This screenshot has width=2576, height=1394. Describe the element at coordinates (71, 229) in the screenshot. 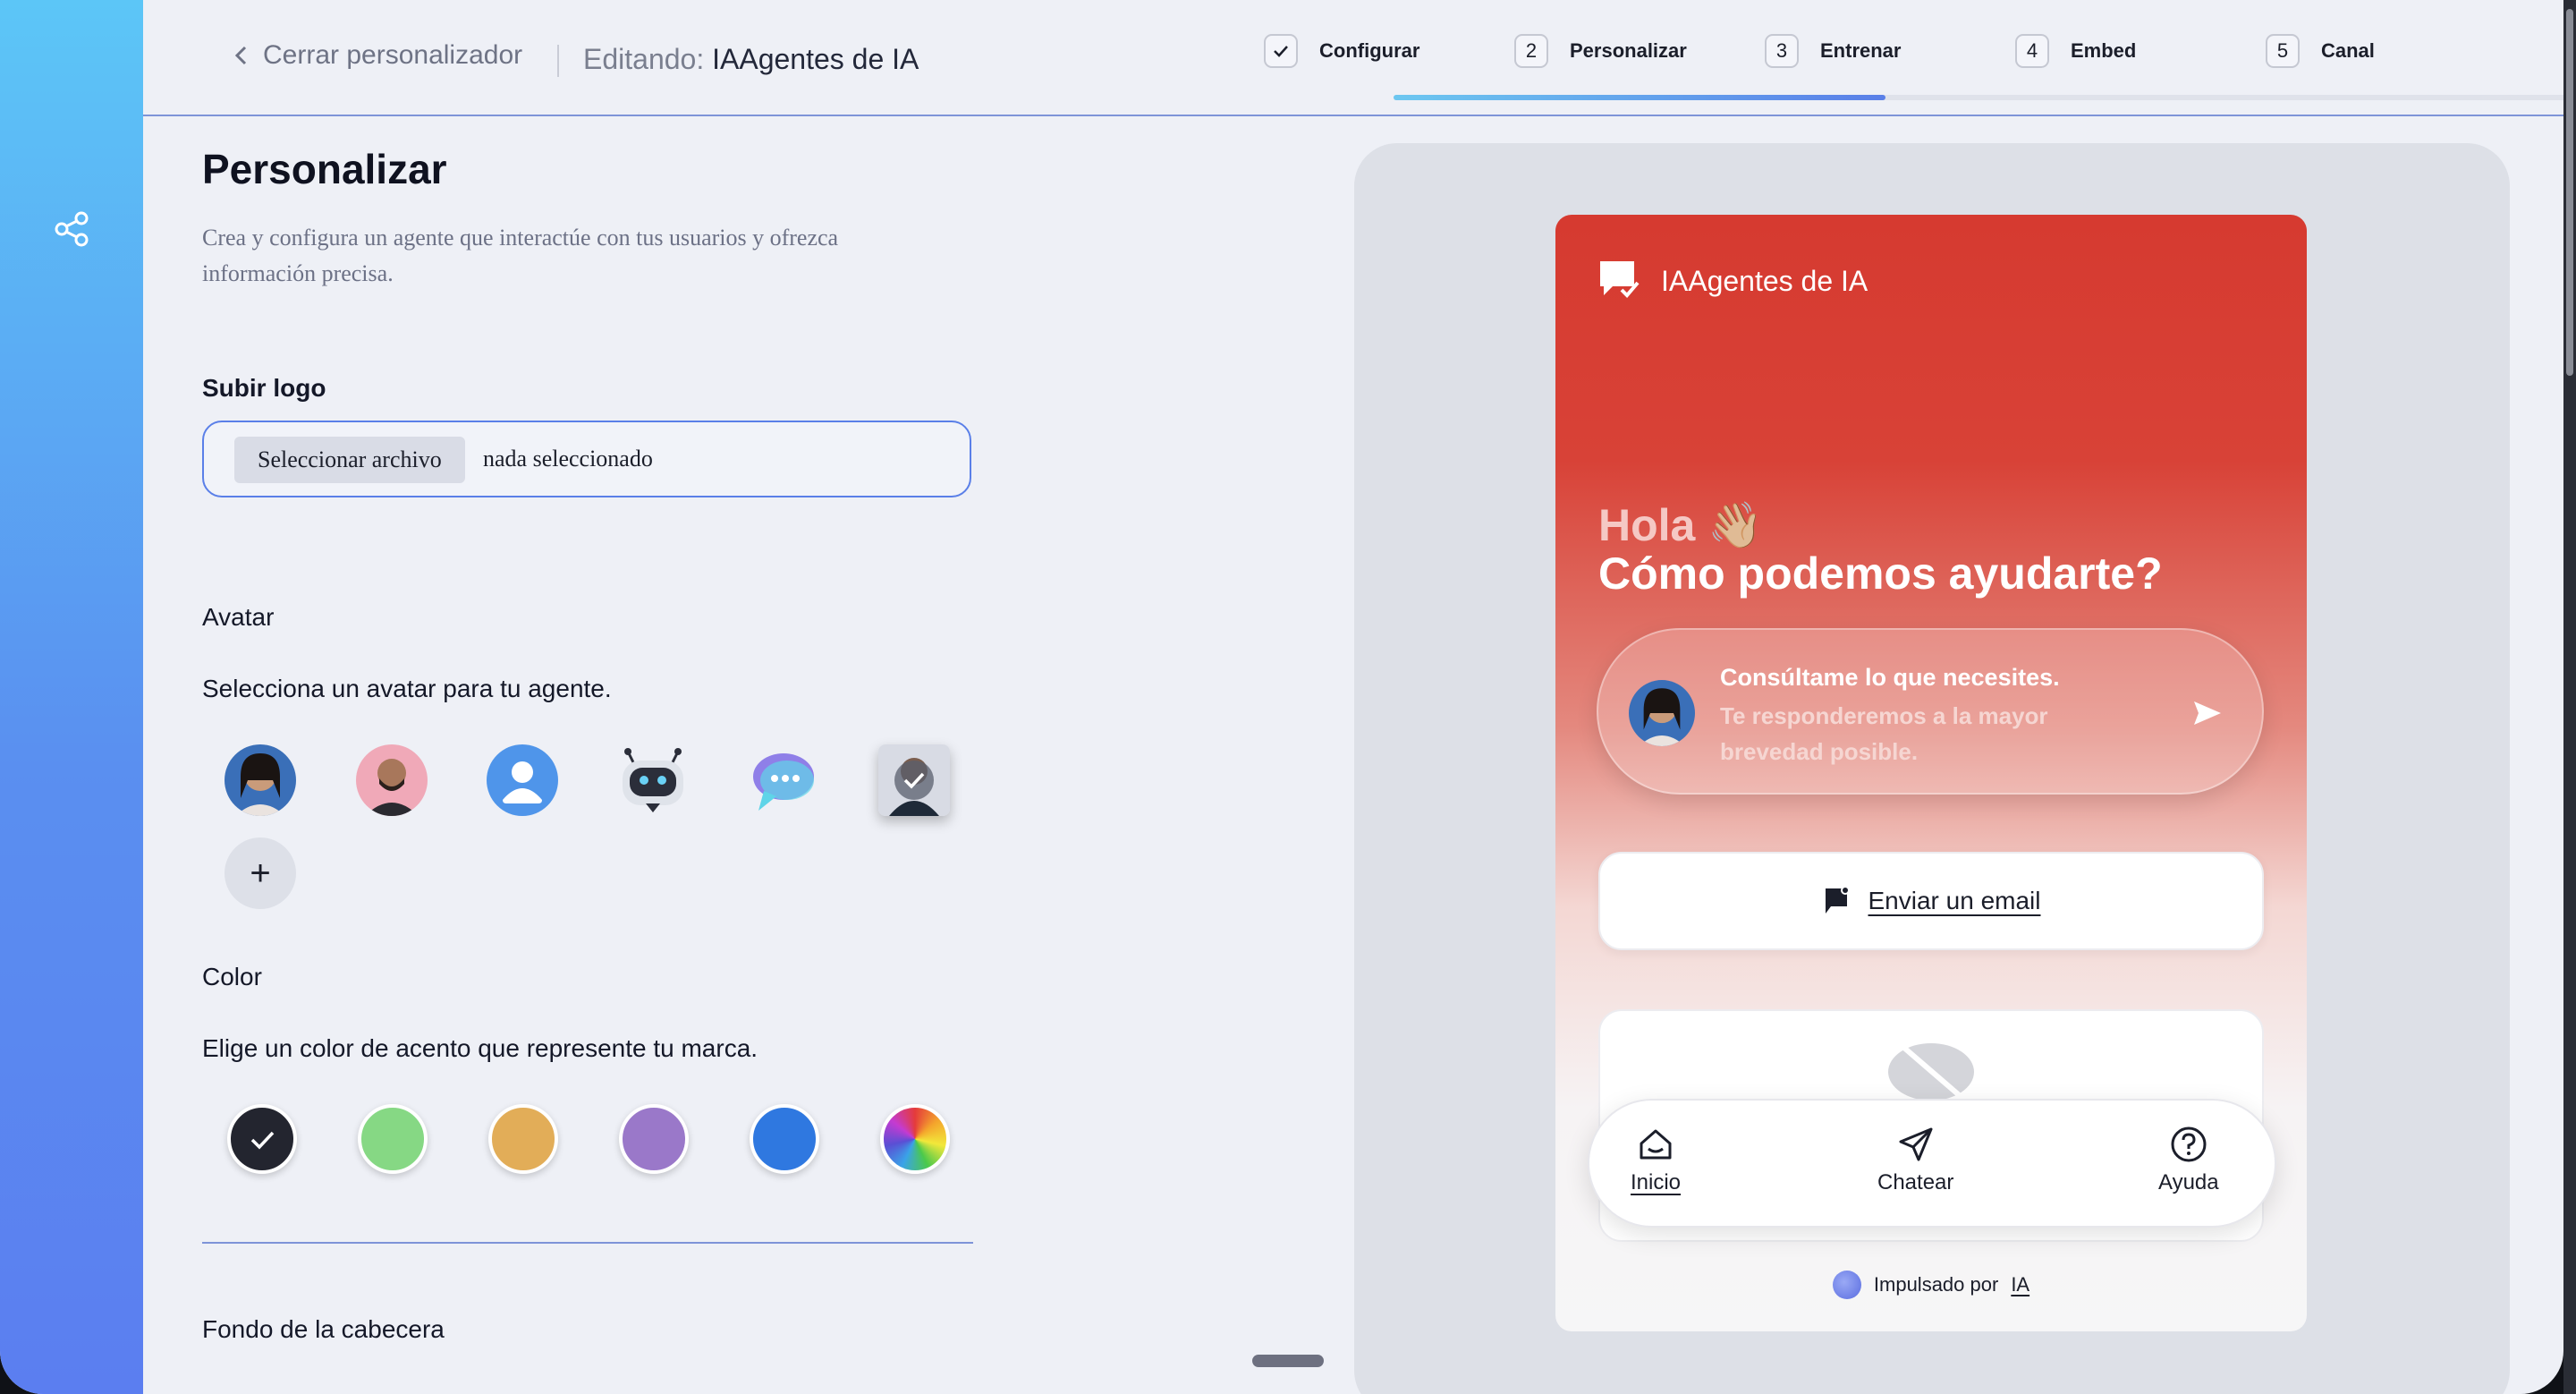

I see `share-icon` at that location.